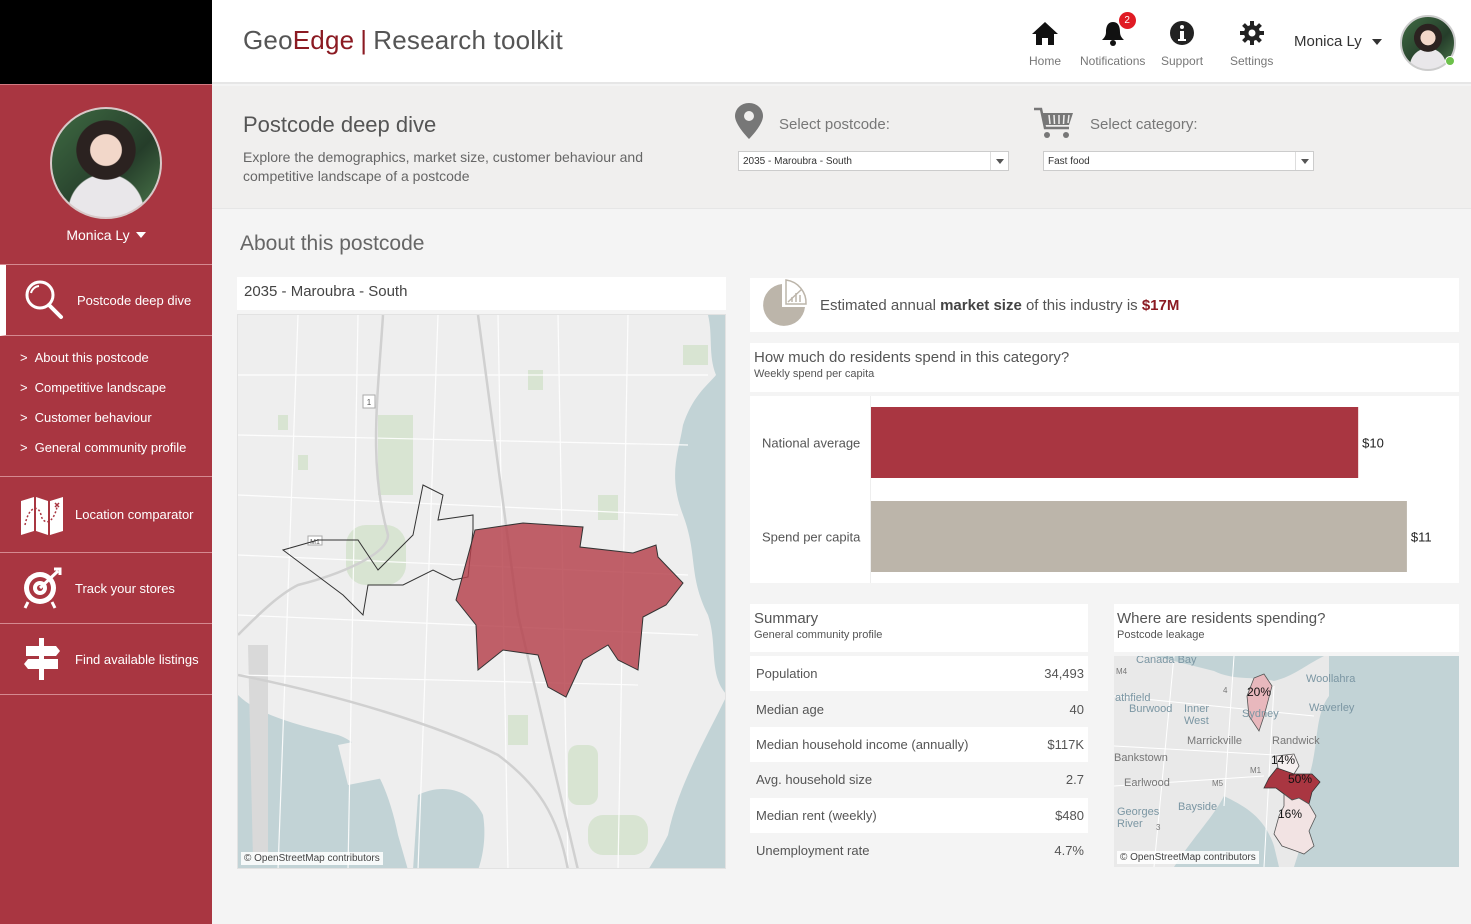 This screenshot has width=1471, height=924. I want to click on subnav-about-this-postcode: > About this postcode, so click(116, 363).